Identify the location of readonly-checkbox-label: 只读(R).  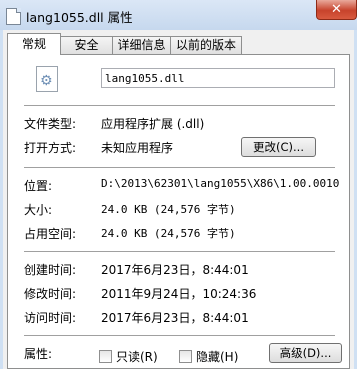
(137, 357).